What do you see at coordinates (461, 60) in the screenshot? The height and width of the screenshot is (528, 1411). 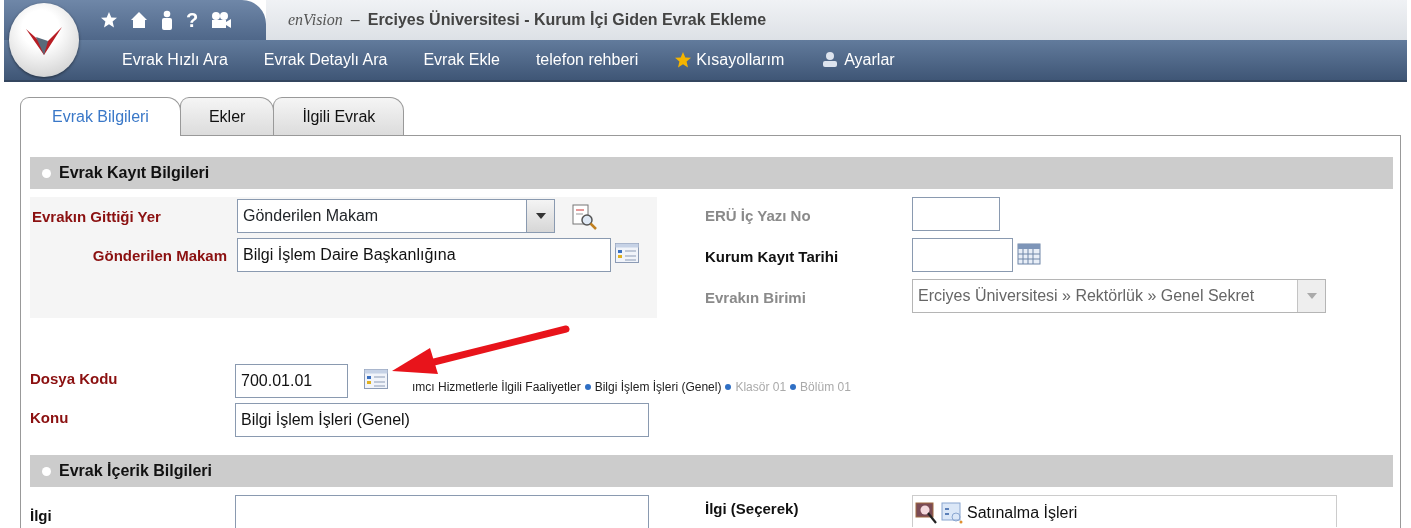 I see `menu-item: Evrak Ekle` at bounding box center [461, 60].